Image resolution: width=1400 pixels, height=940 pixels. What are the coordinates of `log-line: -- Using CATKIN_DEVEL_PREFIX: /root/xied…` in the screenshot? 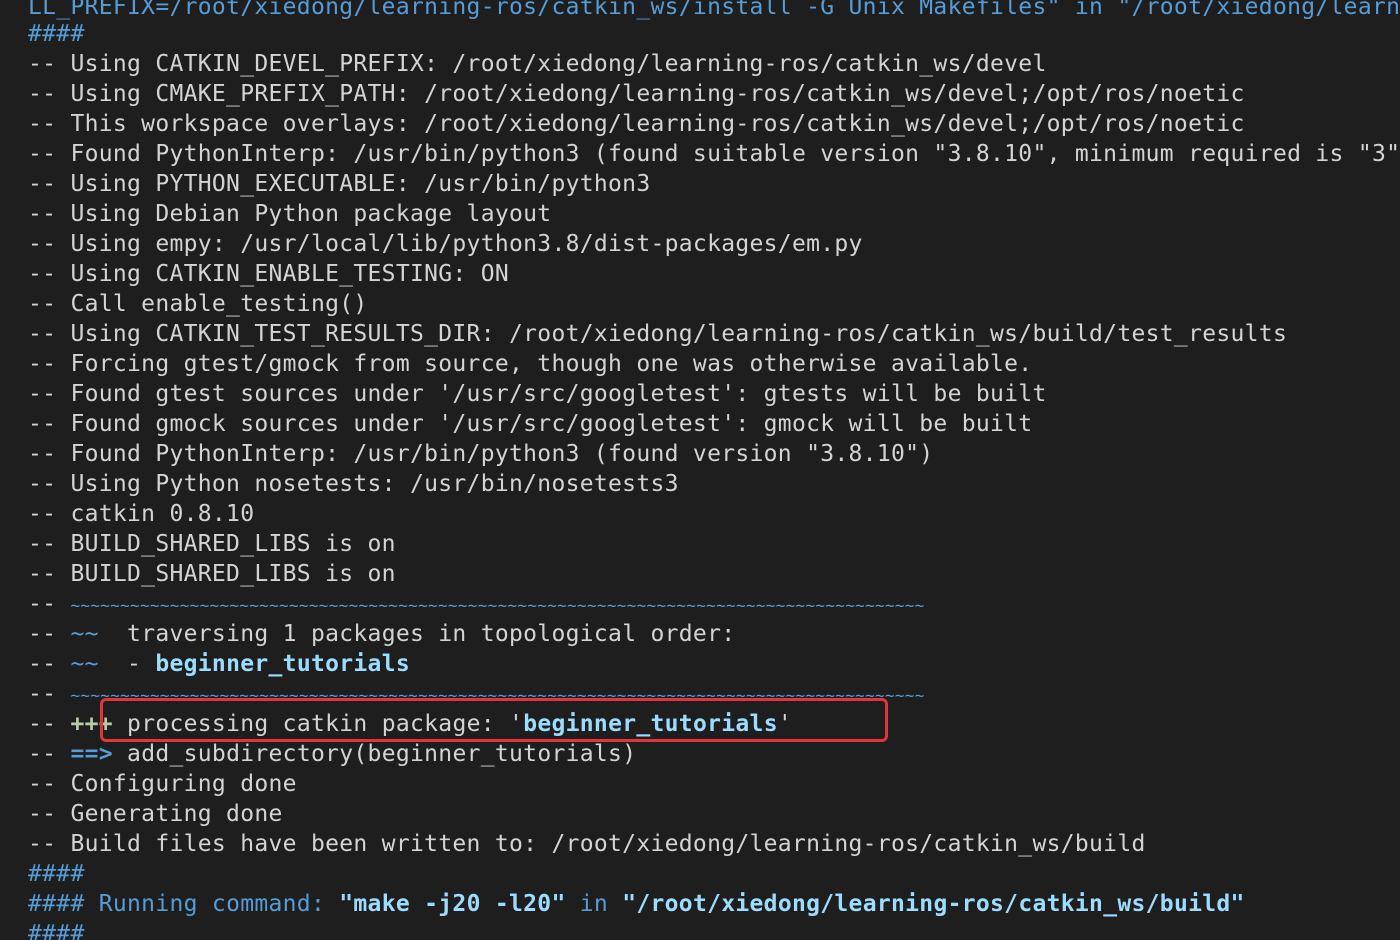 It's located at (537, 64).